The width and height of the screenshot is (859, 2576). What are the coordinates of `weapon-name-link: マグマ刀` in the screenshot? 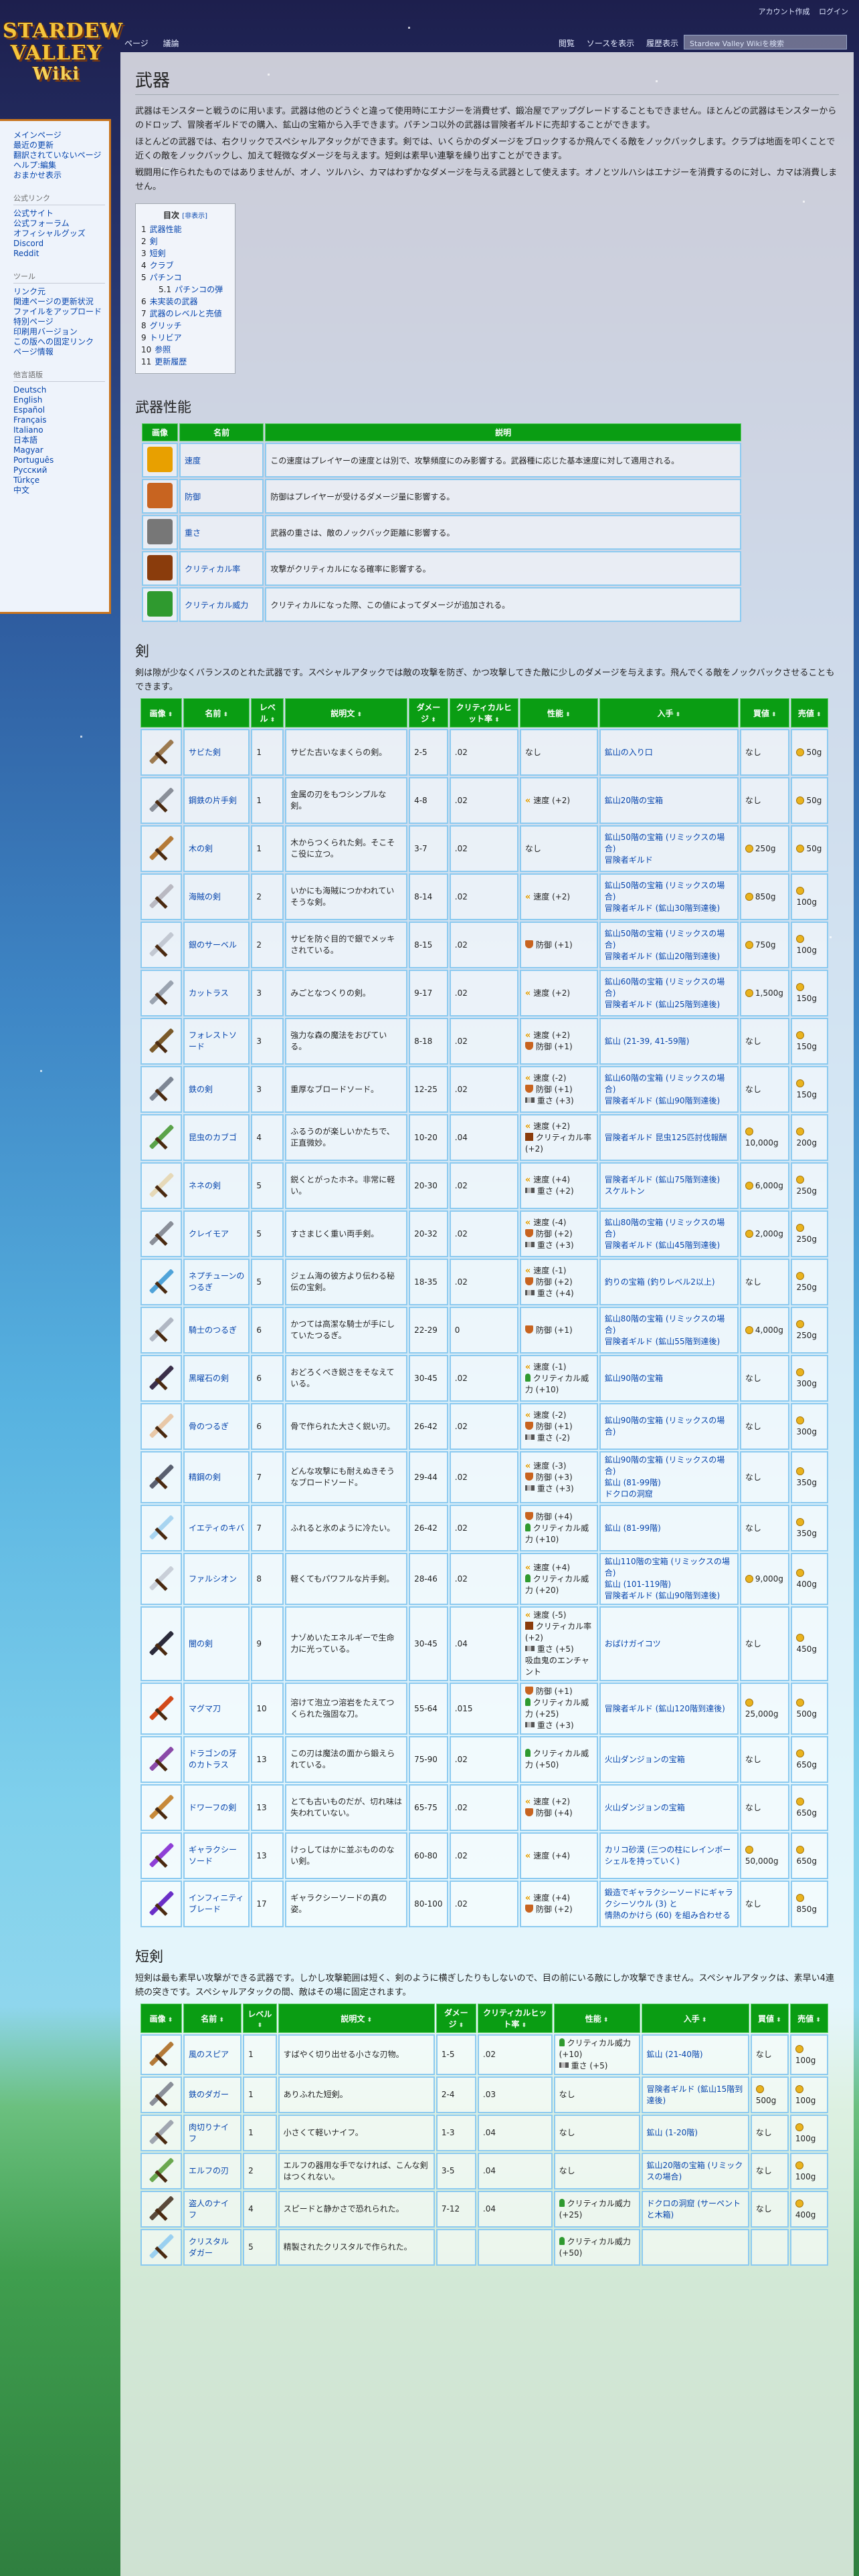 It's located at (205, 1709).